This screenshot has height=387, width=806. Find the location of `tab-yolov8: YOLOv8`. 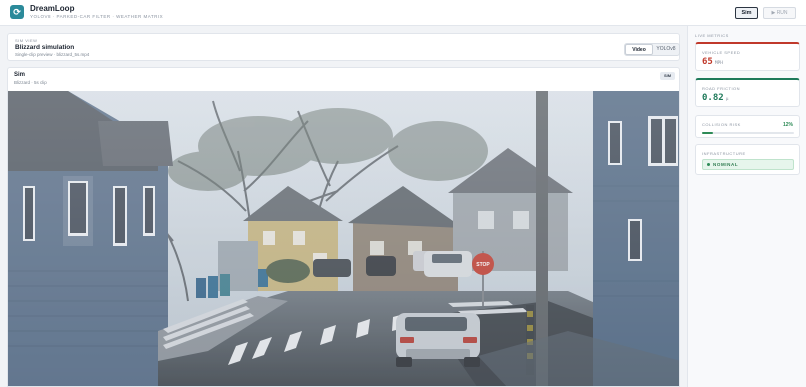

tab-yolov8: YOLOv8 is located at coordinates (666, 49).